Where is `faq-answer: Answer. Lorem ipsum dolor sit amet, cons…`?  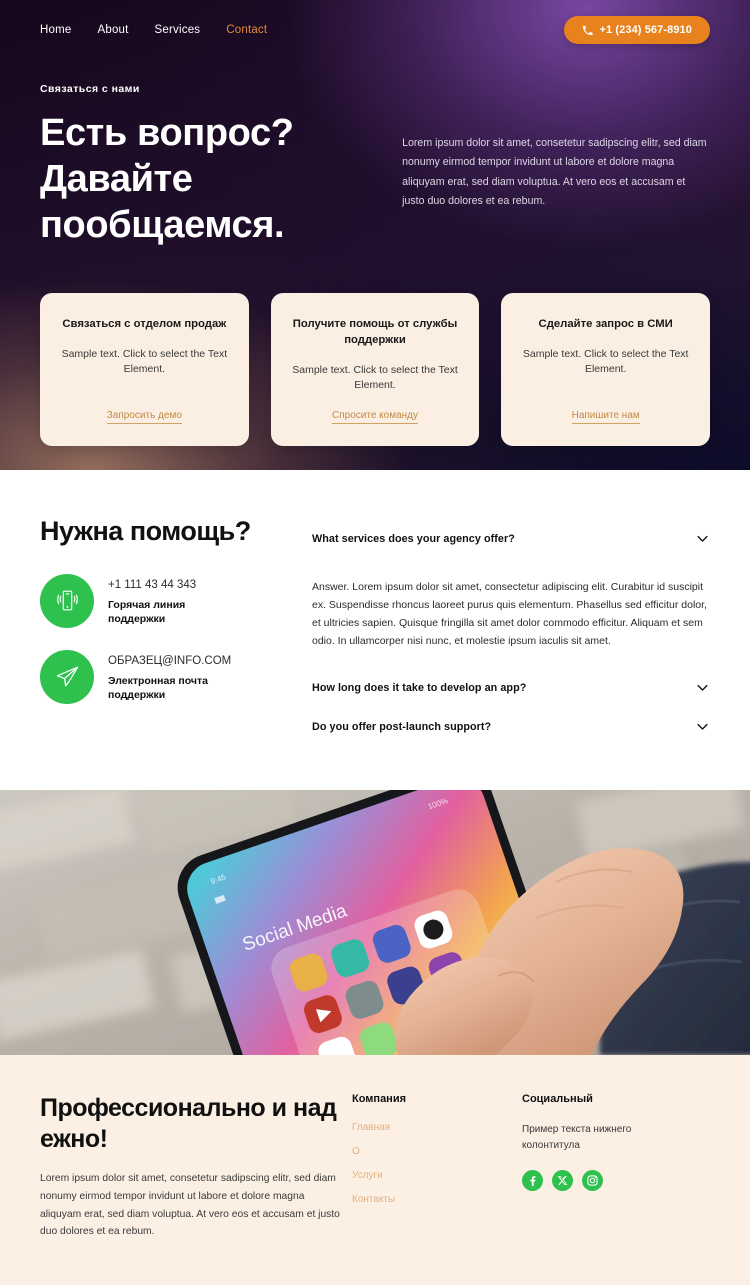
faq-answer: Answer. Lorem ipsum dolor sit amet, cons… is located at coordinates (509, 614).